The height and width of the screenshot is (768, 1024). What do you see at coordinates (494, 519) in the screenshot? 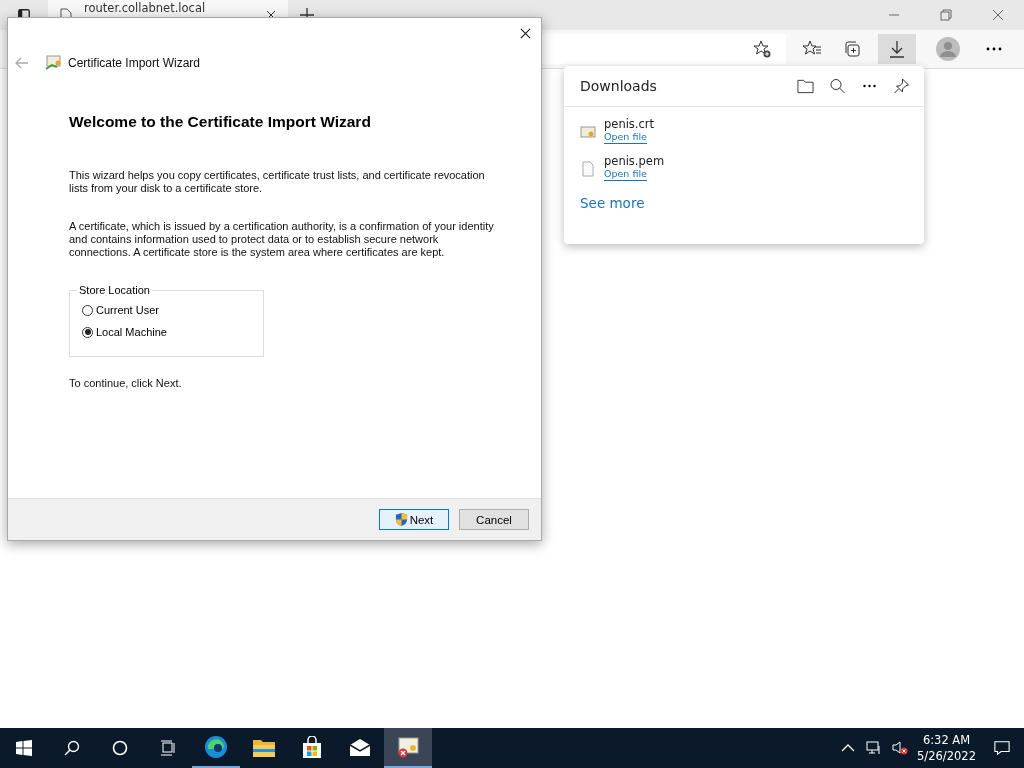
I see `cancel-button: Cancel` at bounding box center [494, 519].